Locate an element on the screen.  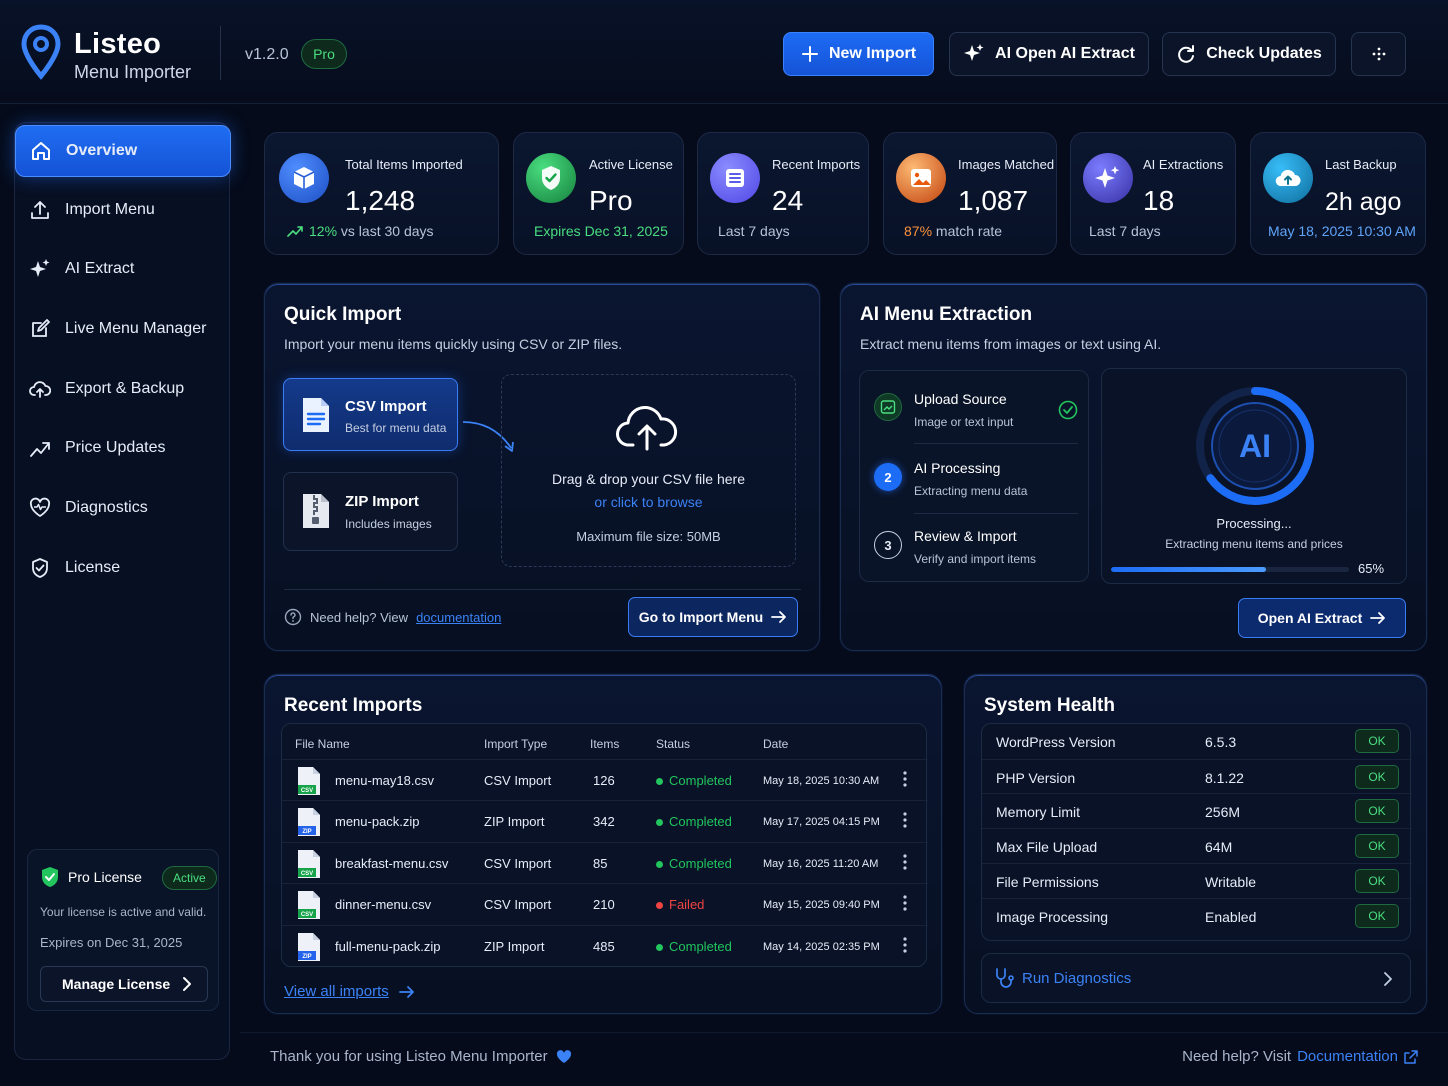
sidebar-item-import-menu: Import Menu is located at coordinates (123, 210).